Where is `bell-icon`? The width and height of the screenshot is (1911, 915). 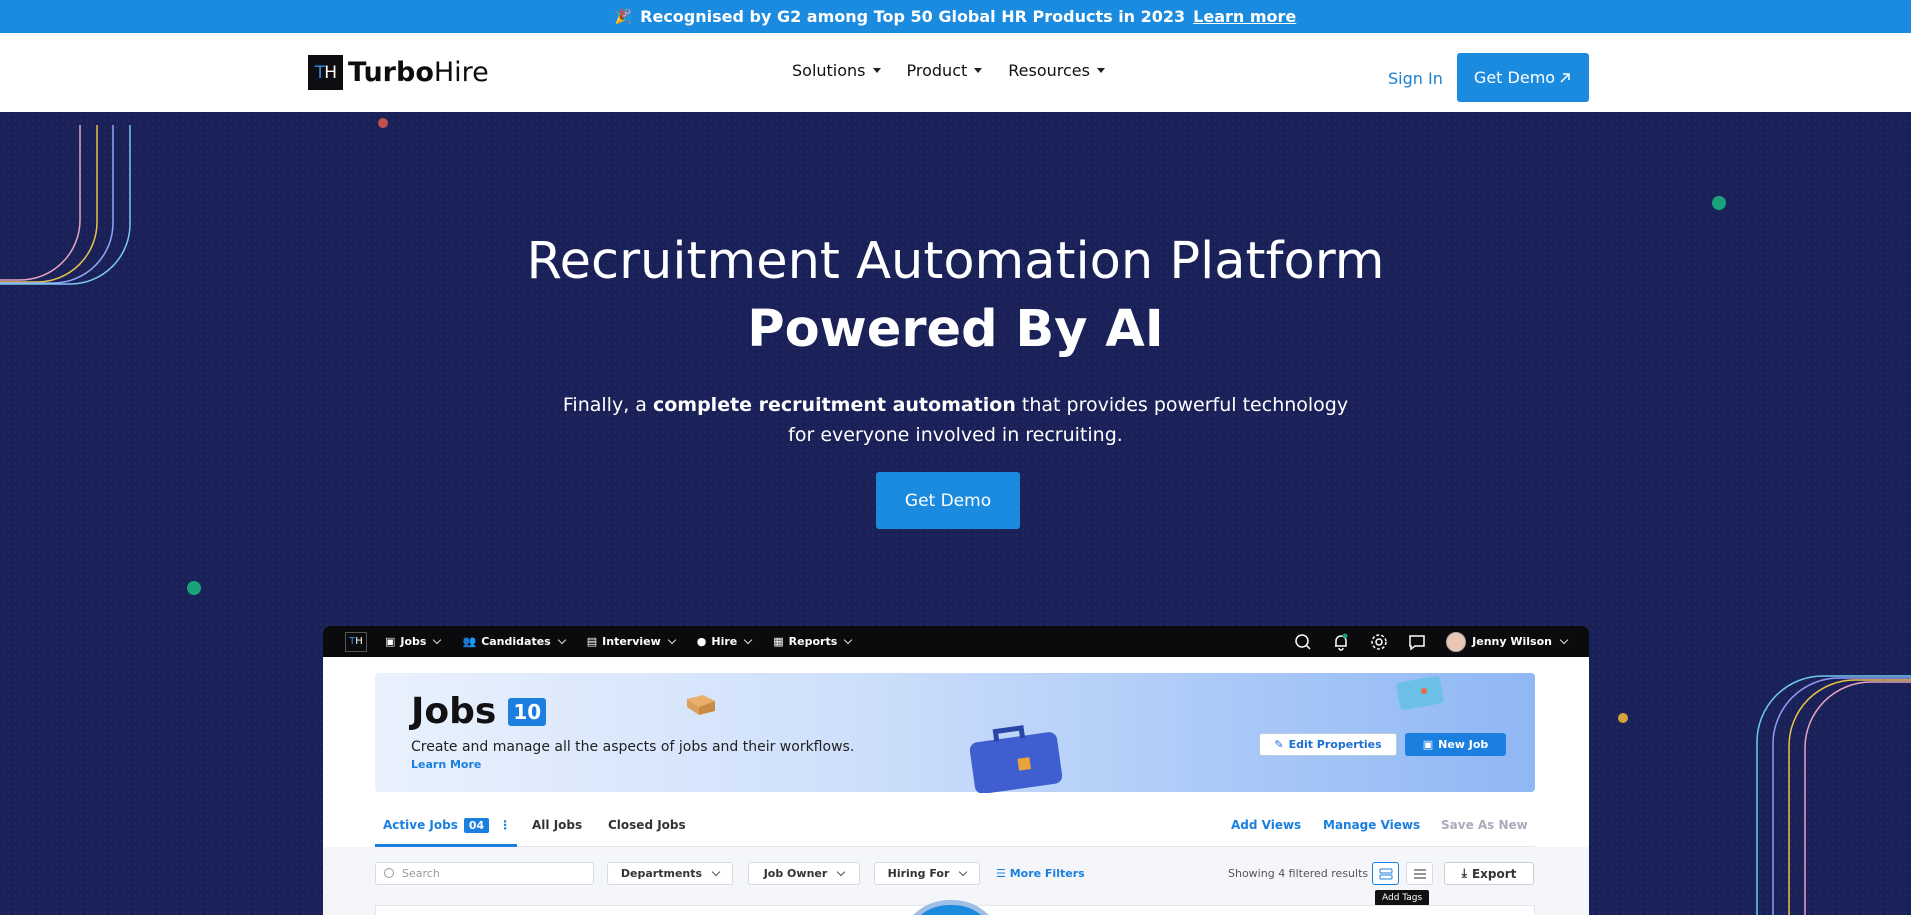
bell-icon is located at coordinates (1341, 642).